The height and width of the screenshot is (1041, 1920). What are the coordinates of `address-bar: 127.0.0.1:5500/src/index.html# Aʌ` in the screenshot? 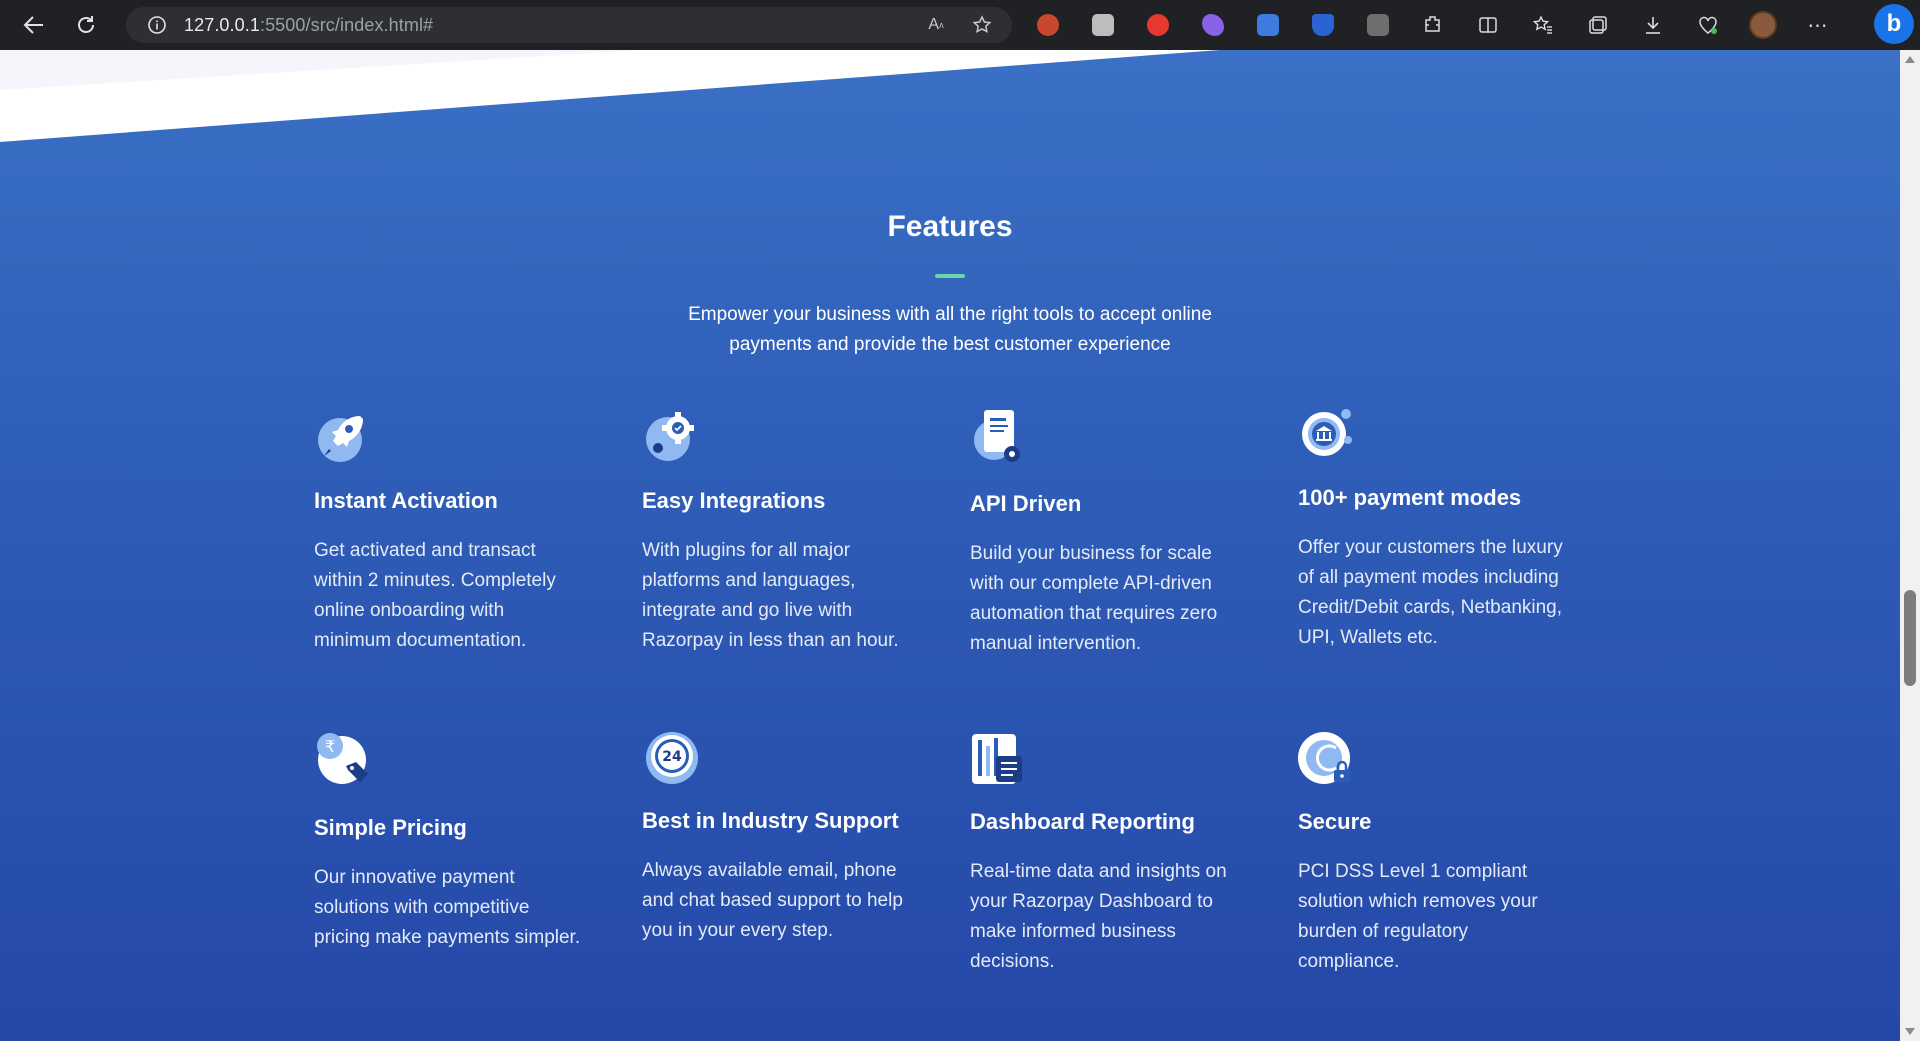 It's located at (569, 25).